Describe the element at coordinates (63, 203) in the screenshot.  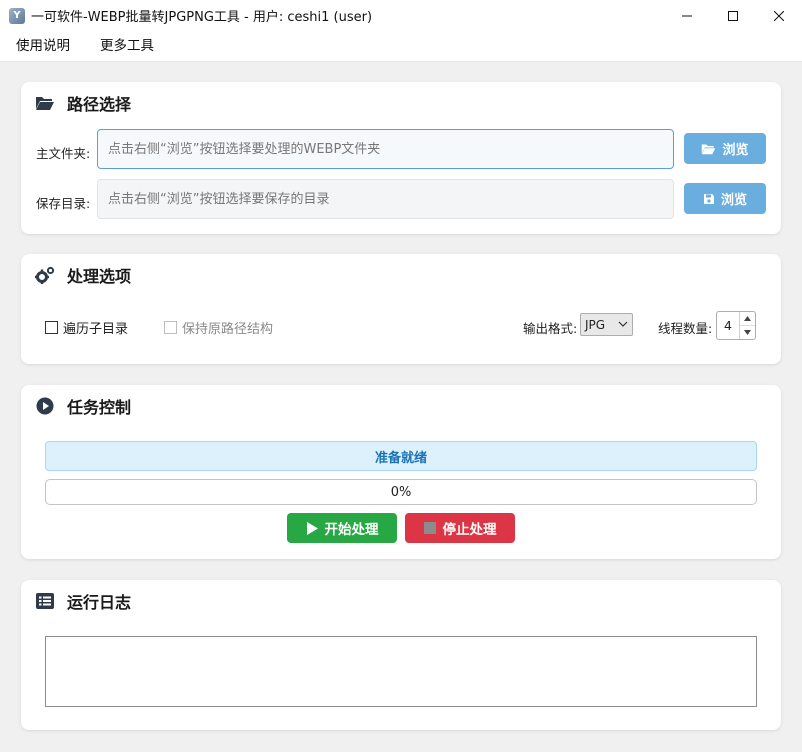
I see `save-dir-label: 保存目录:` at that location.